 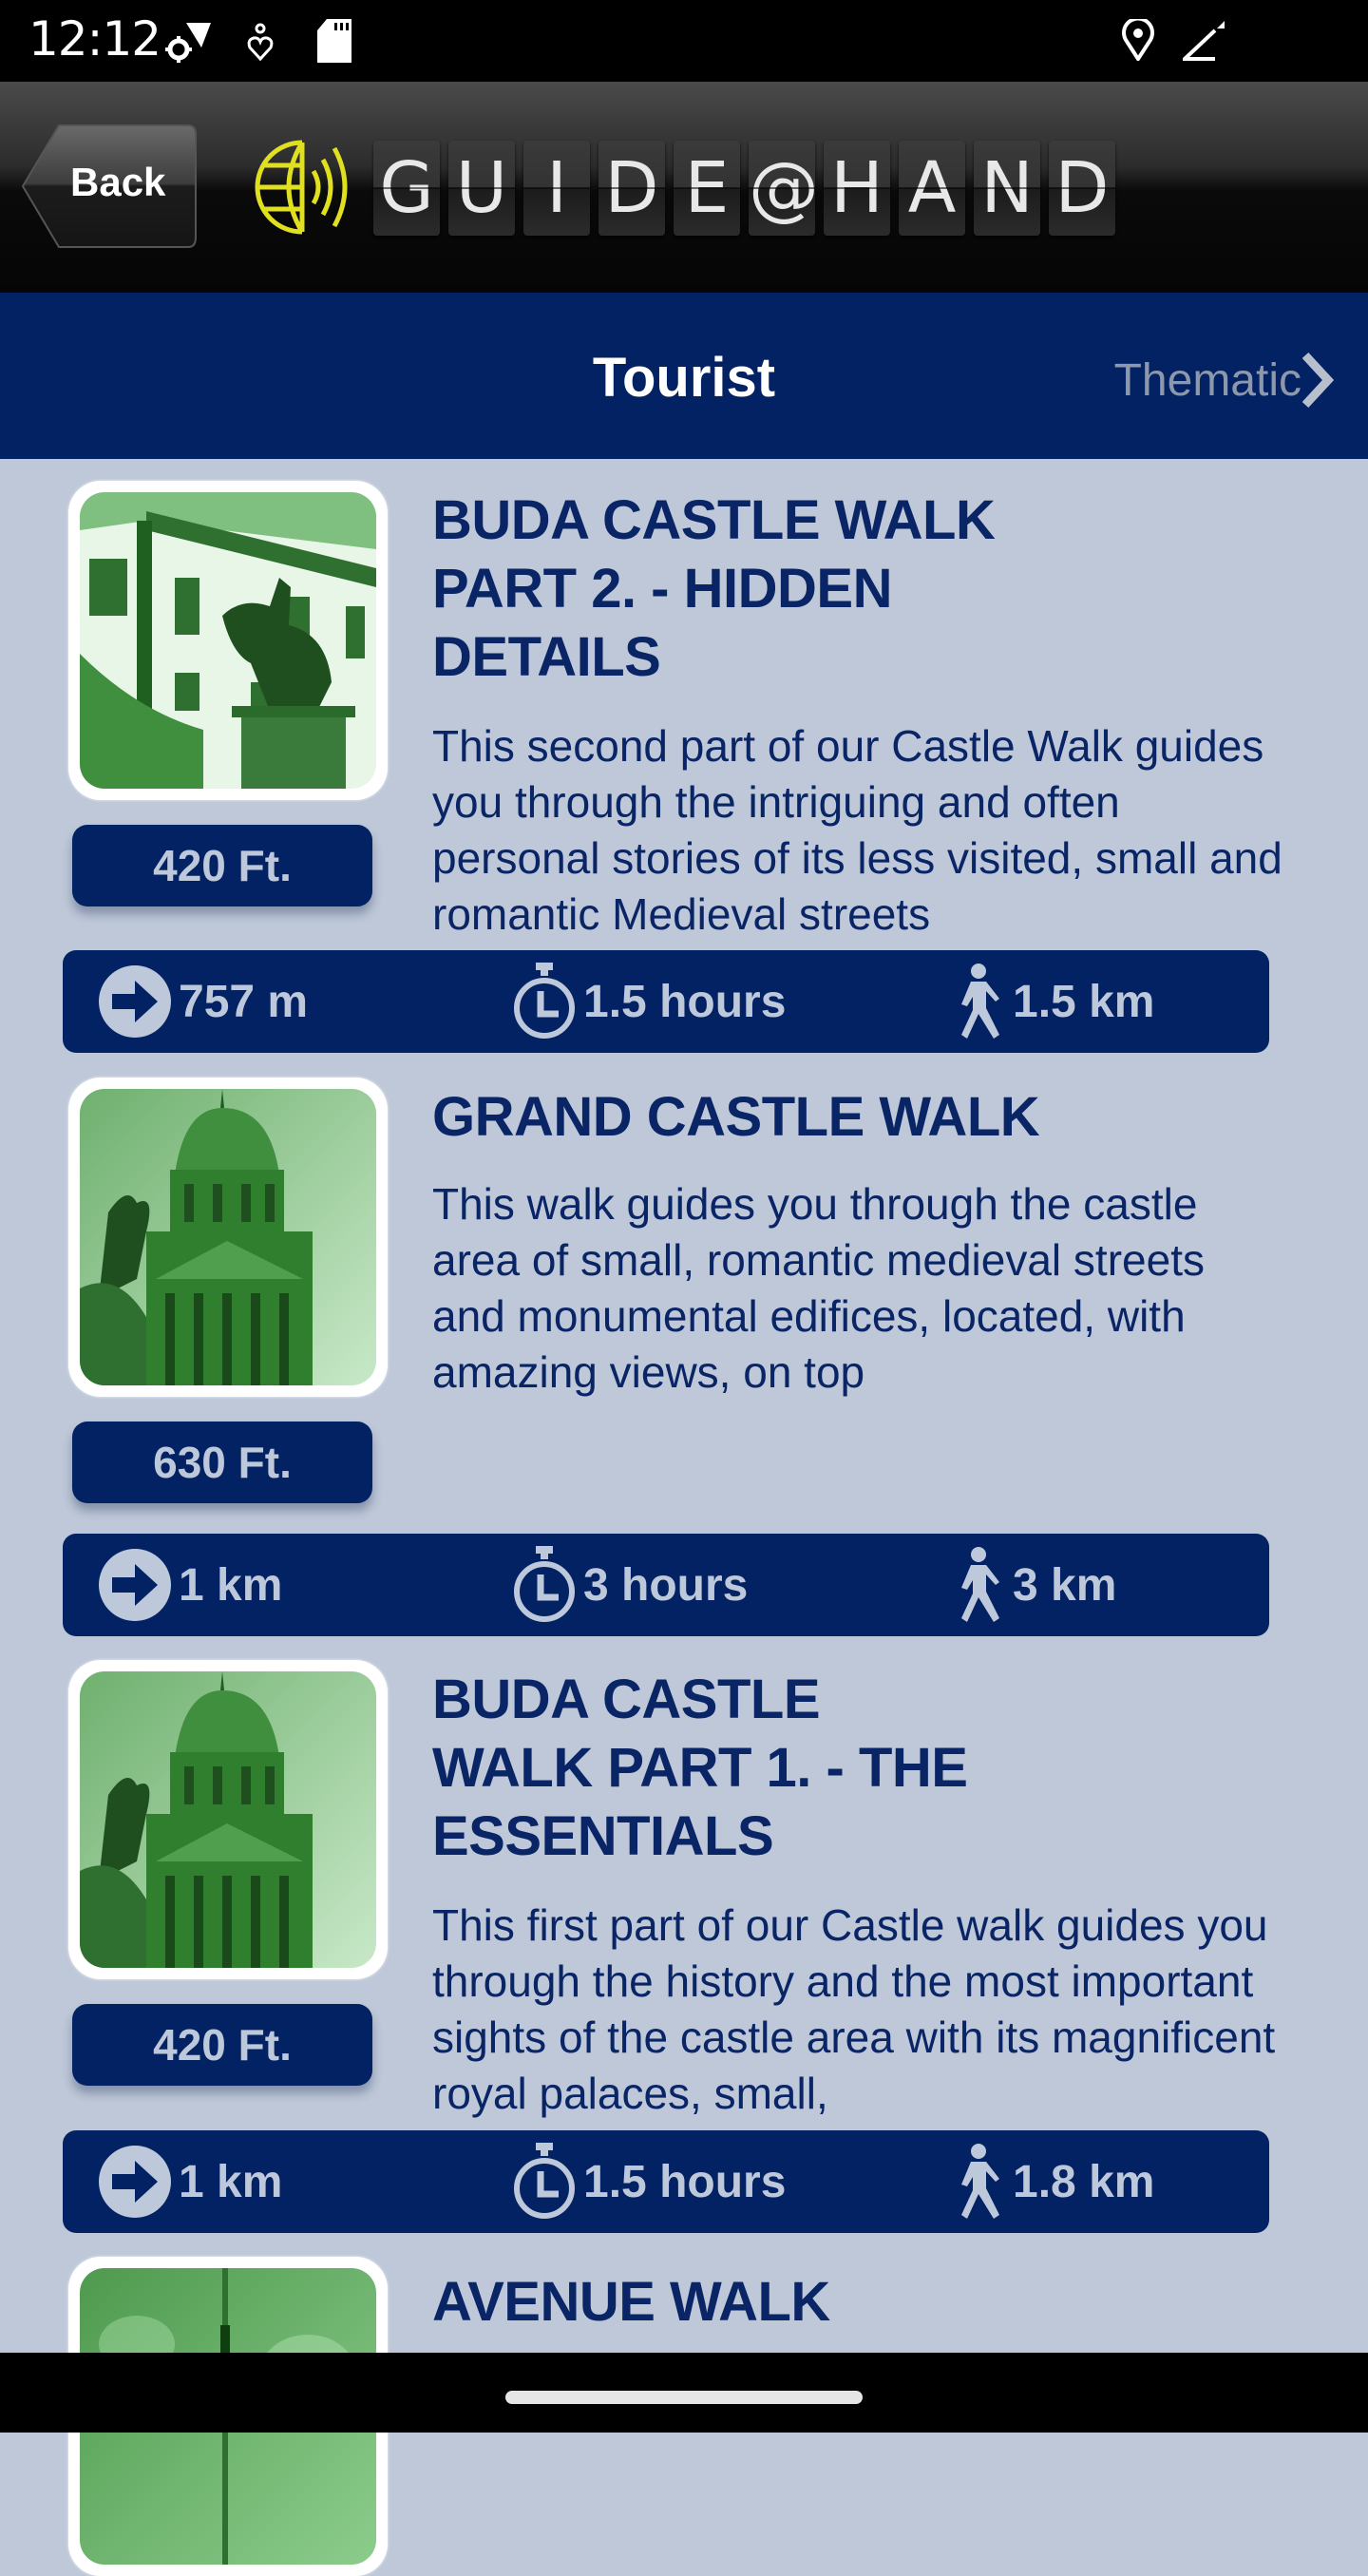 I want to click on walk-stats-bar: 1 km 3 hours 3 km, so click(x=666, y=1585).